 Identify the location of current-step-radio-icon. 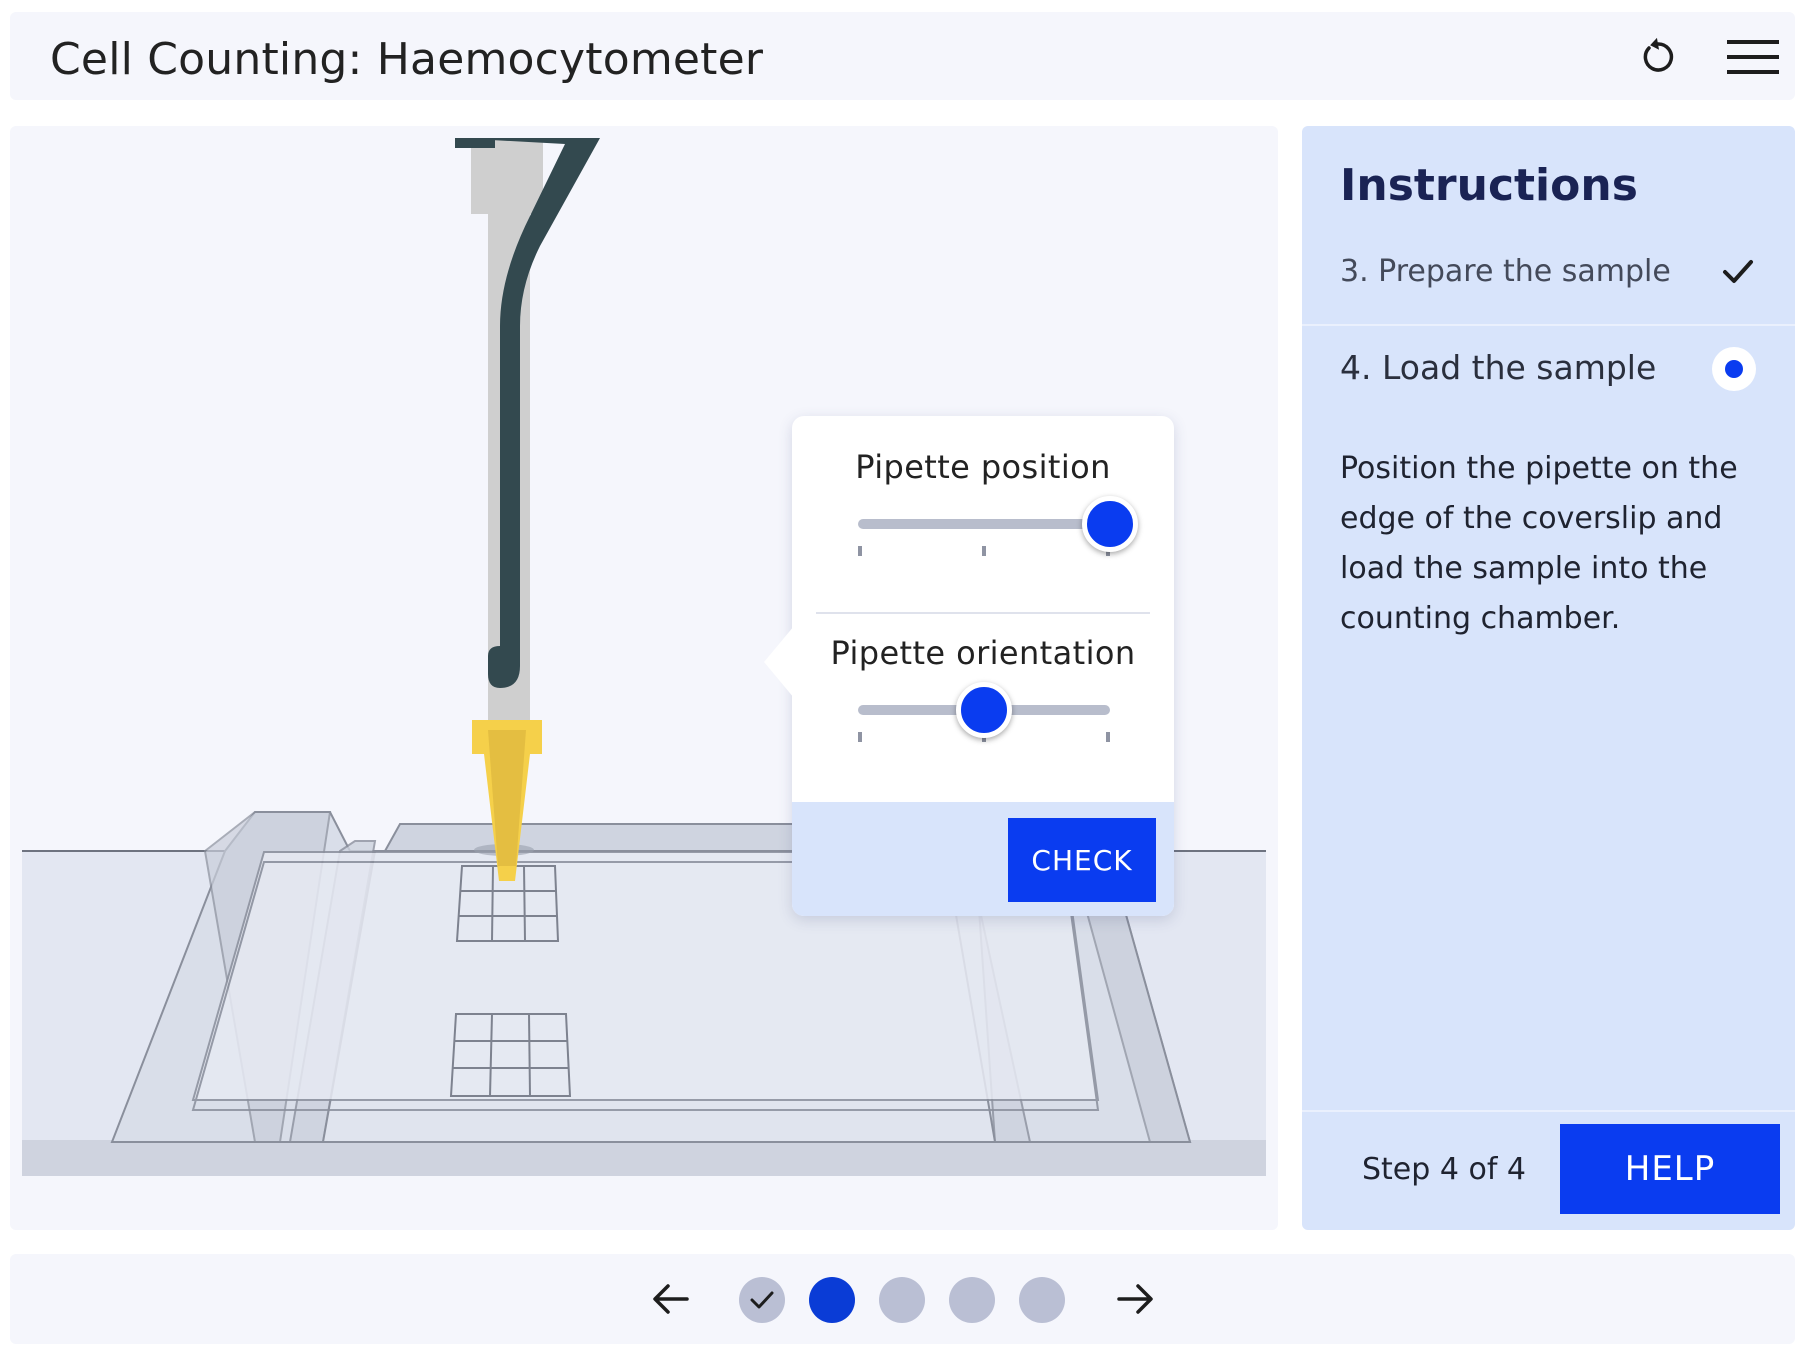
(1734, 369).